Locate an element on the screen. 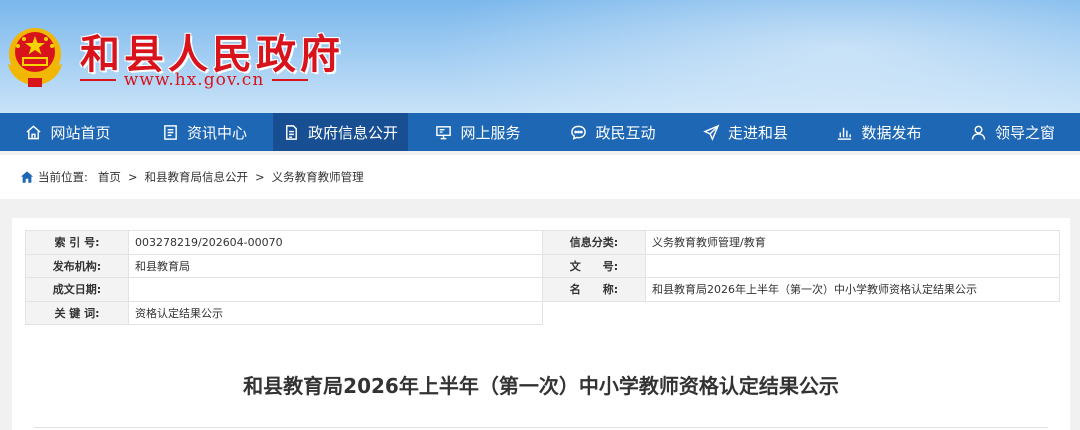 The width and height of the screenshot is (1080, 430). site-url-row: www.hx.gov.cn is located at coordinates (194, 80).